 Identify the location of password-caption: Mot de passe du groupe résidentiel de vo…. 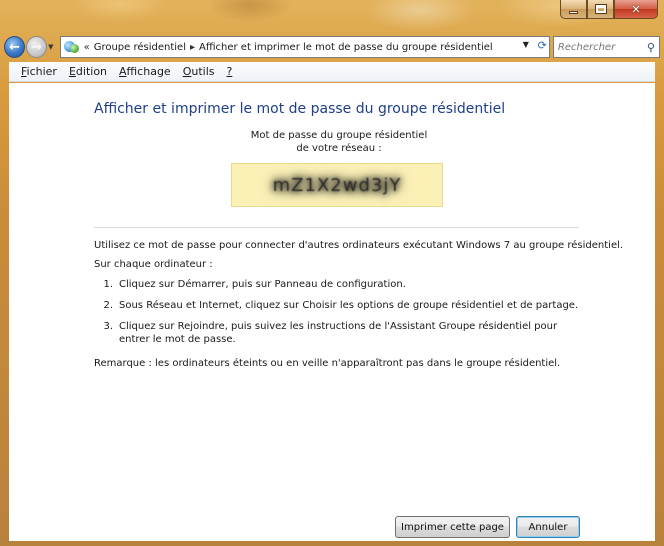
(339, 142).